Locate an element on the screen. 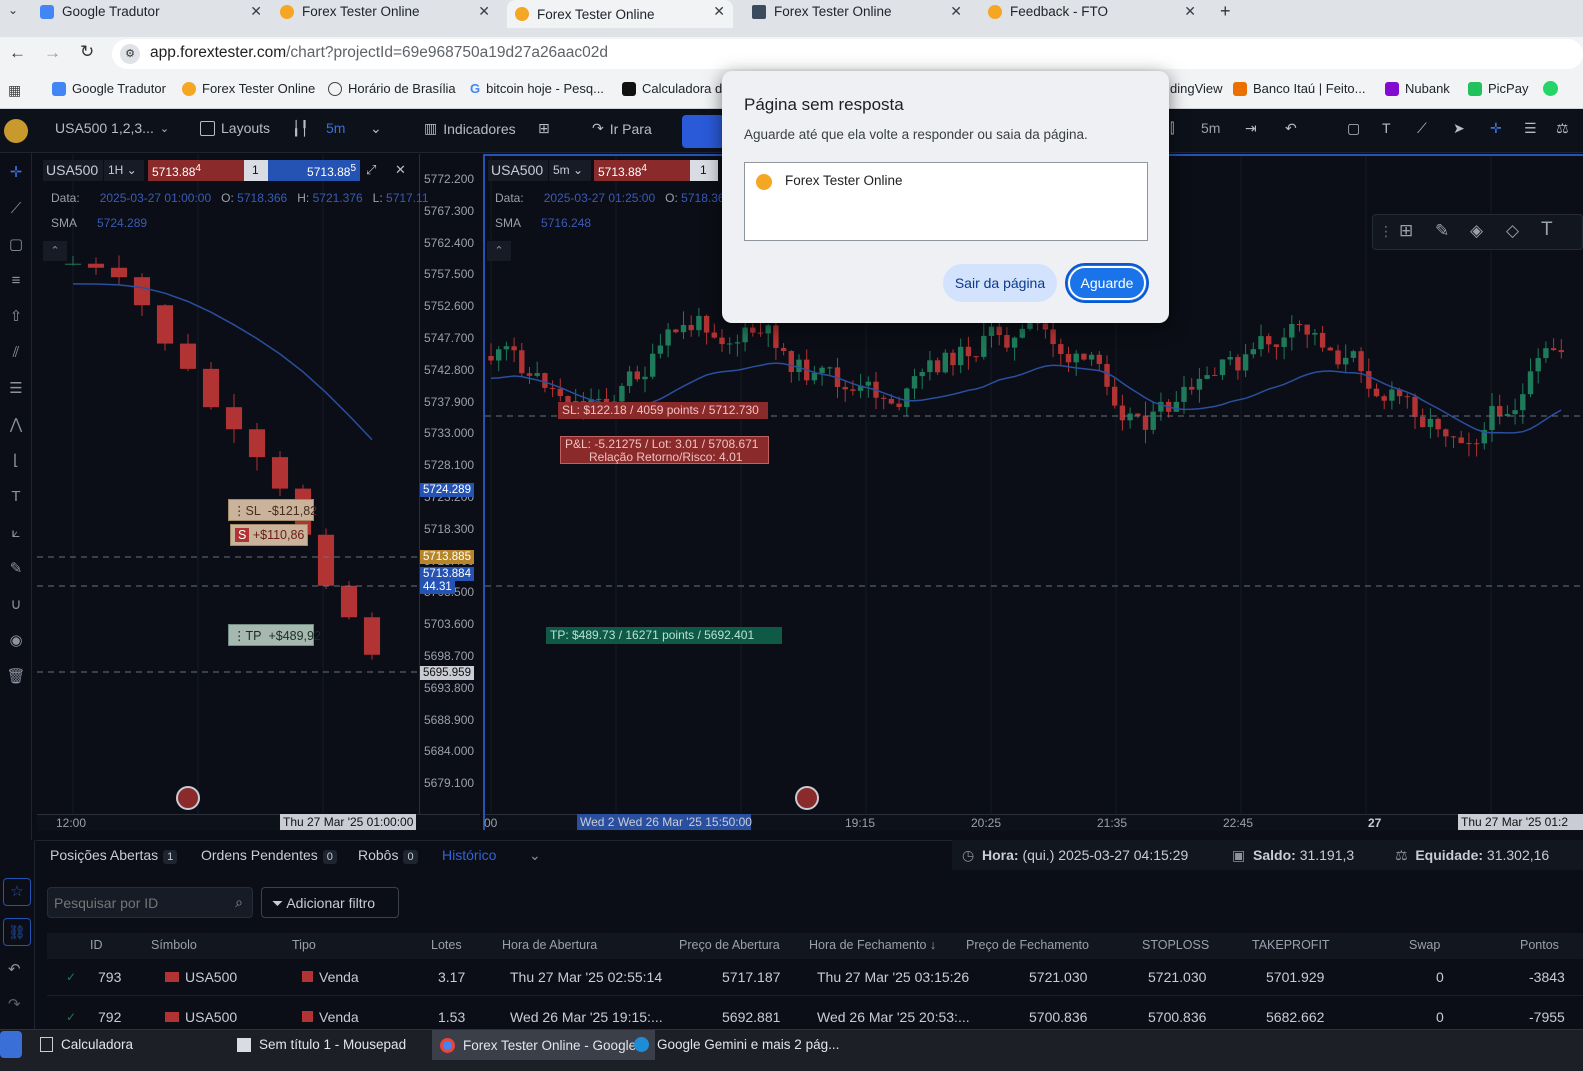  tab-forex-tester-1: Forex Tester Online ✕ is located at coordinates (385, 11).